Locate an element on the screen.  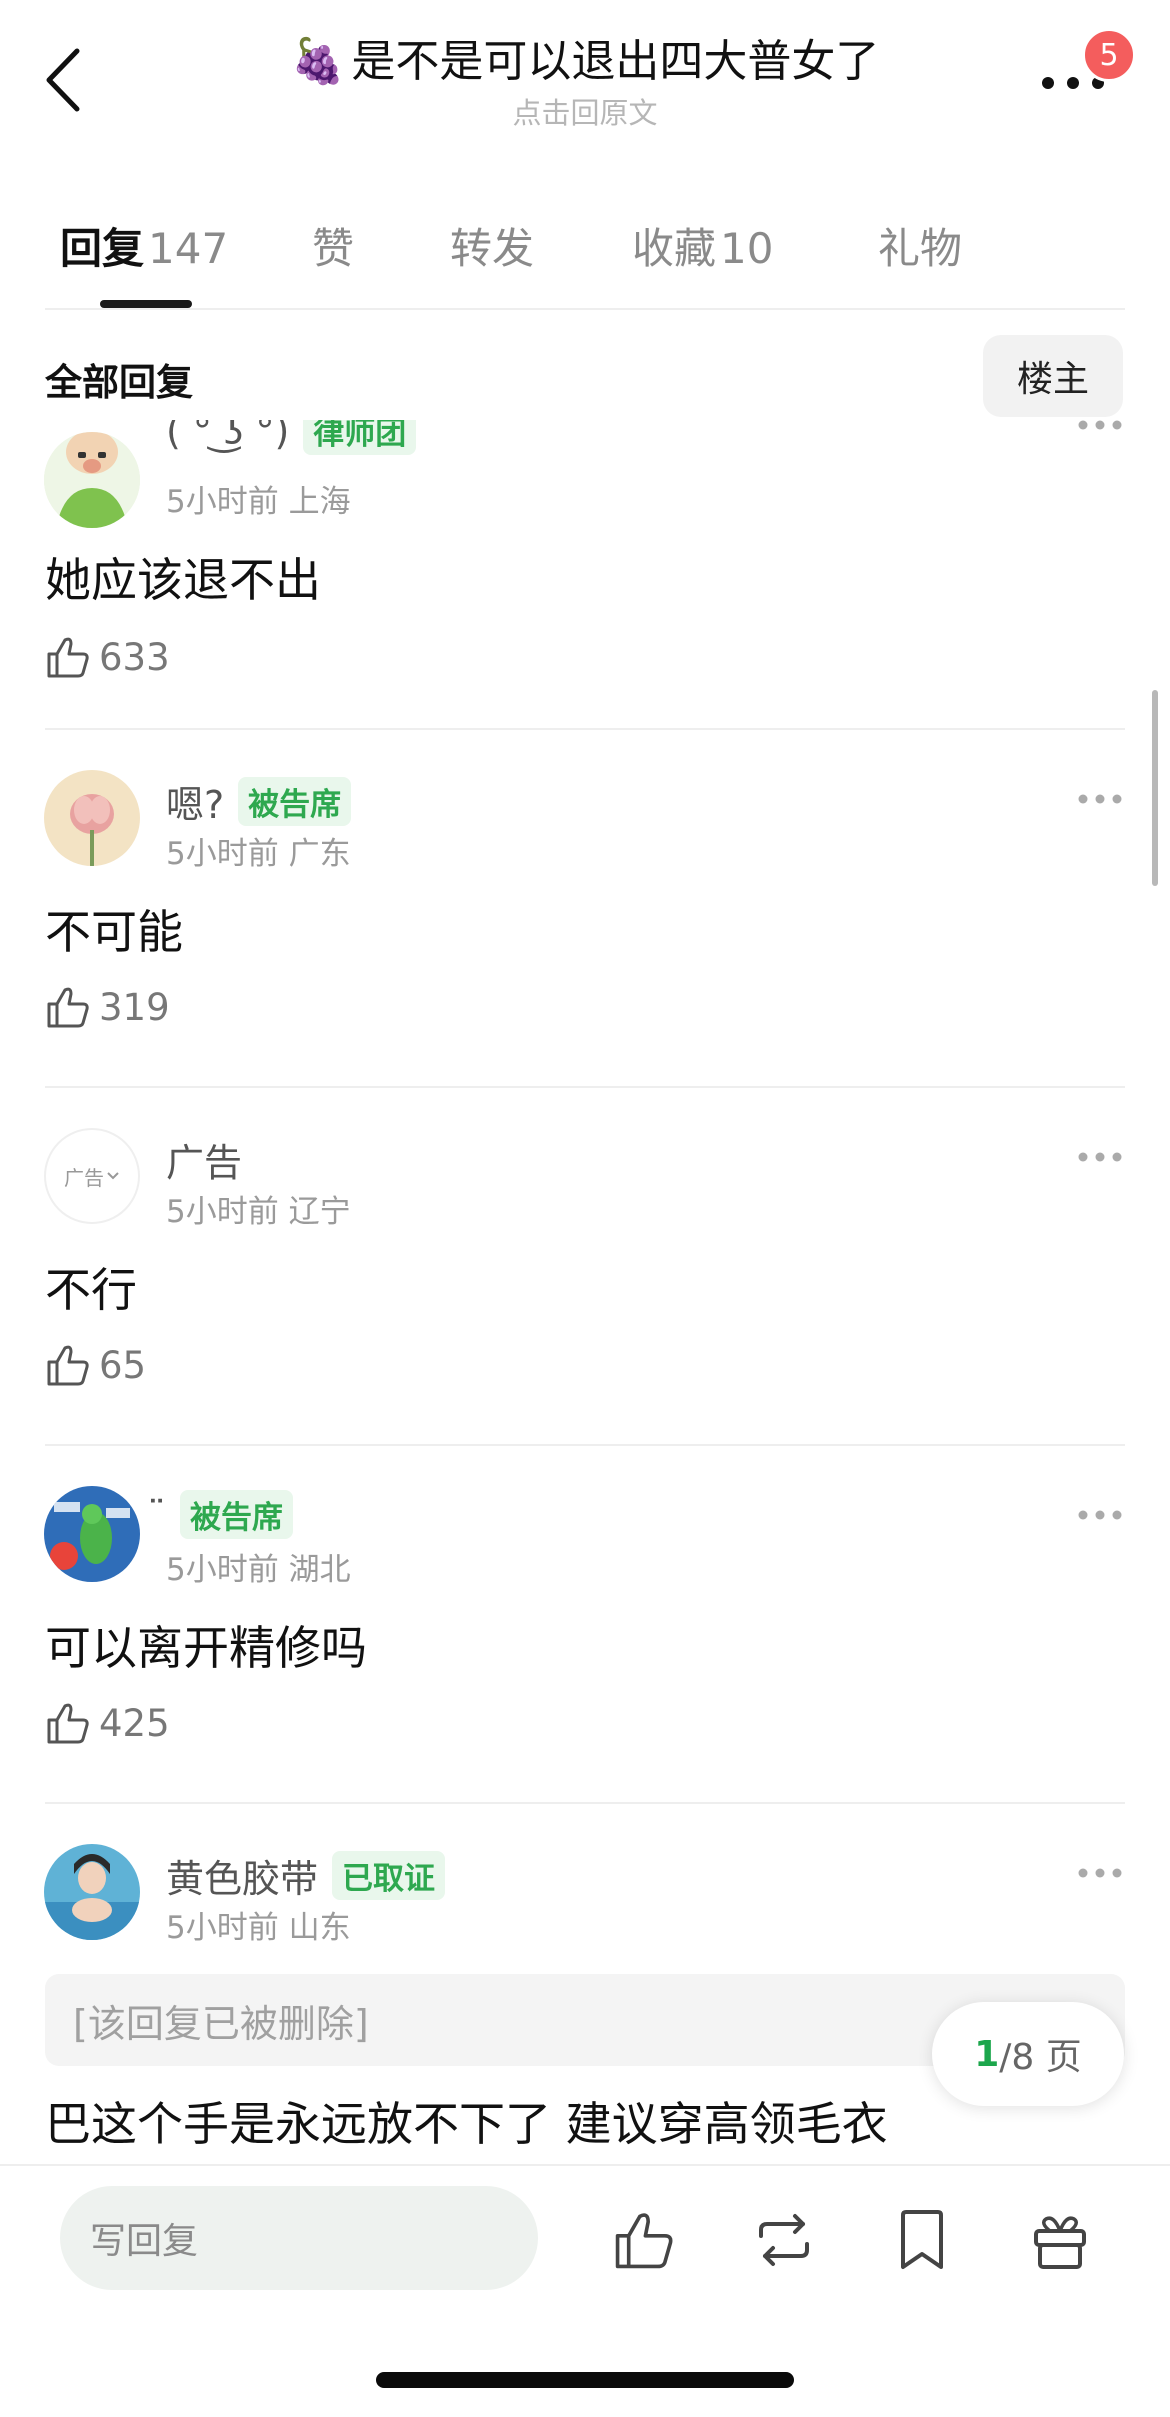
gift-icon is located at coordinates (1060, 2242).